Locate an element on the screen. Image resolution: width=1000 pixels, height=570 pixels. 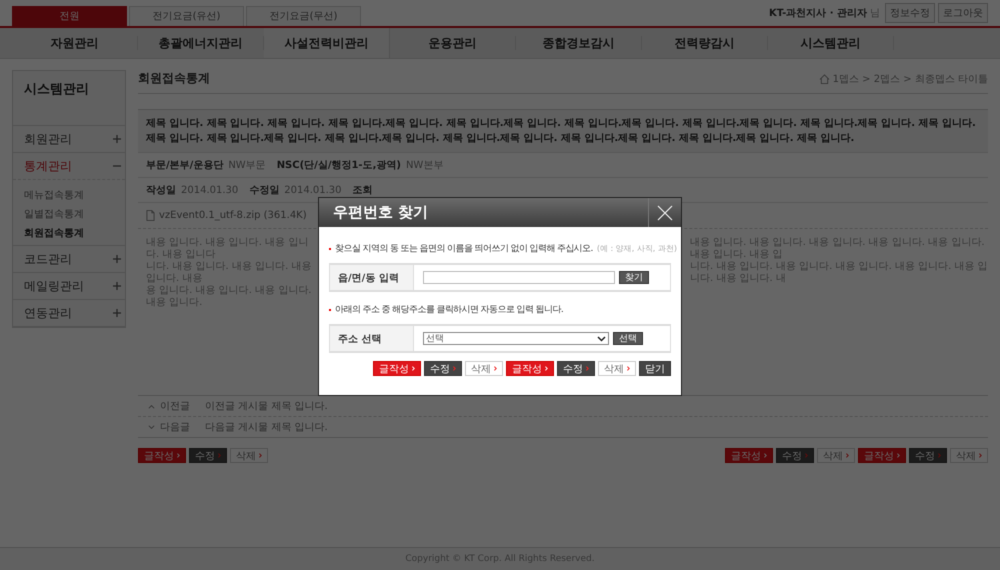
example-hint: (예 : 양재, 사직, 과천) is located at coordinates (637, 248).